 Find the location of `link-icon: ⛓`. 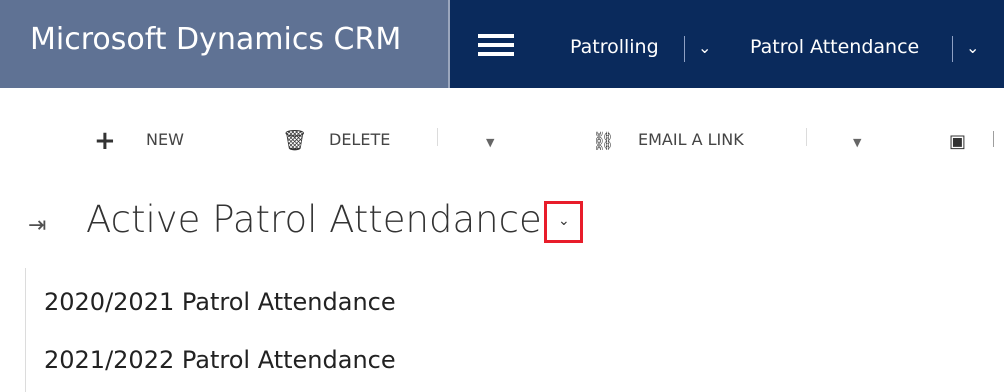

link-icon: ⛓ is located at coordinates (603, 141).